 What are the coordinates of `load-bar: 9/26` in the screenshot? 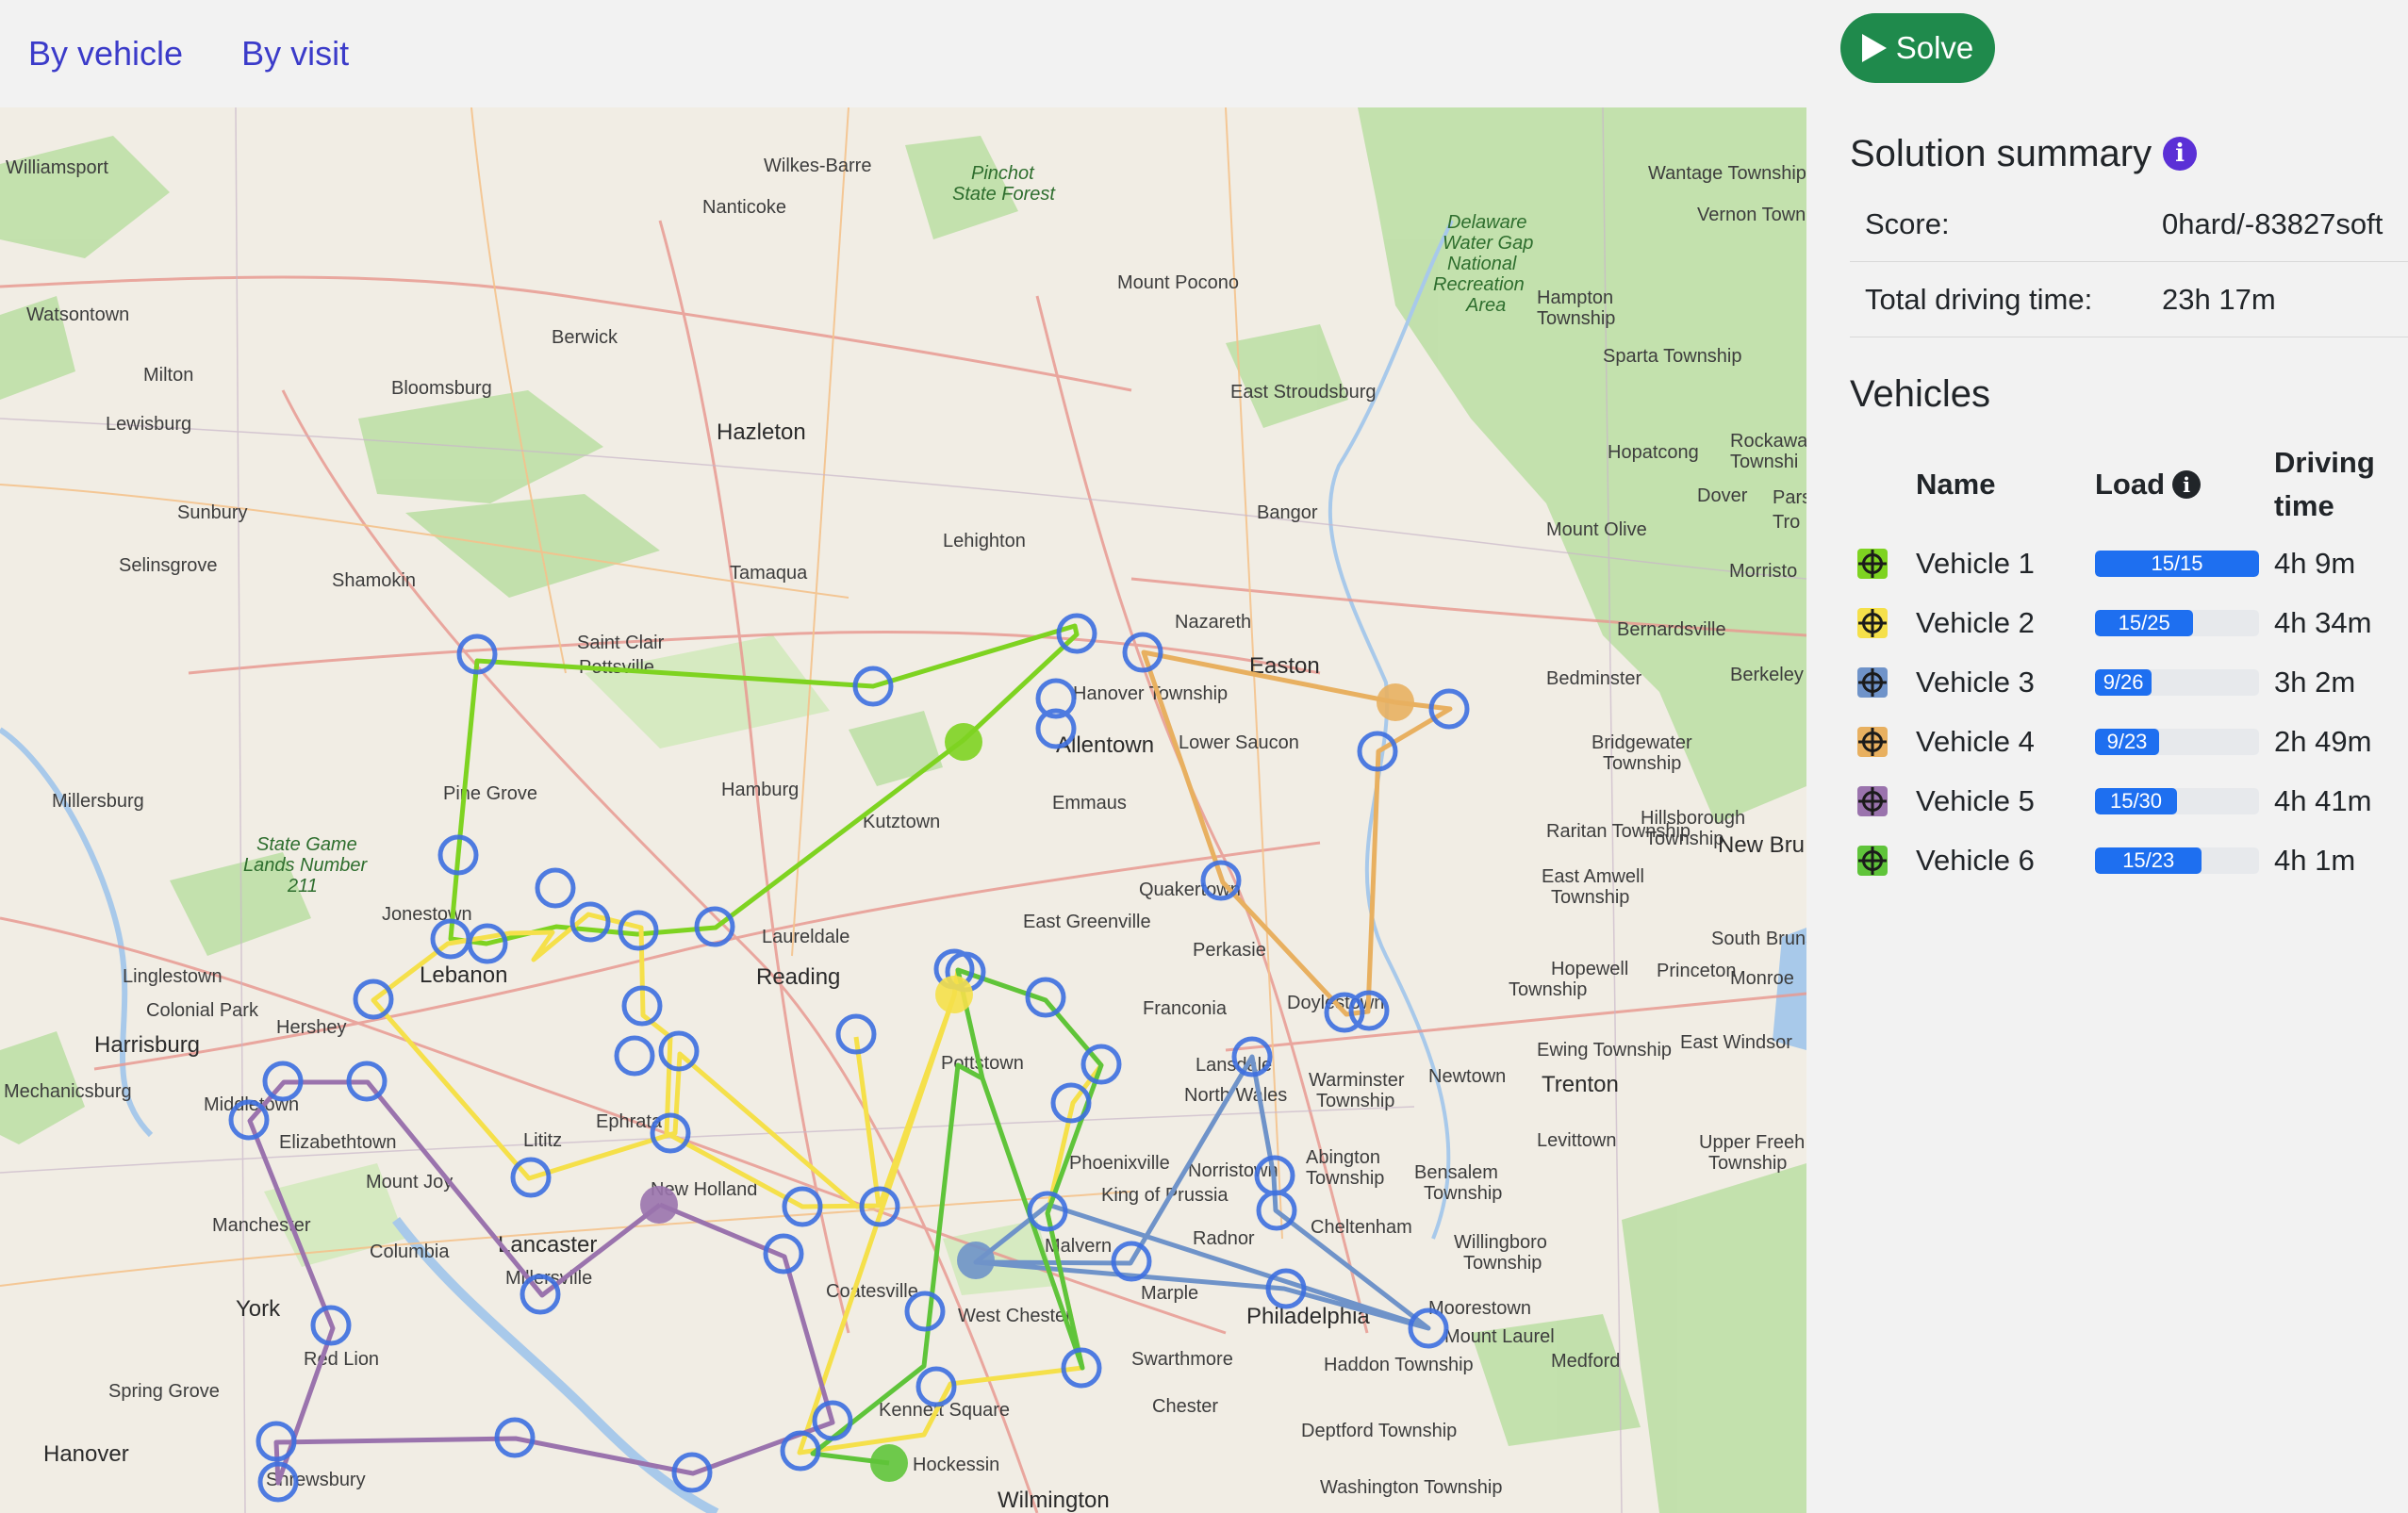 It's located at (2177, 682).